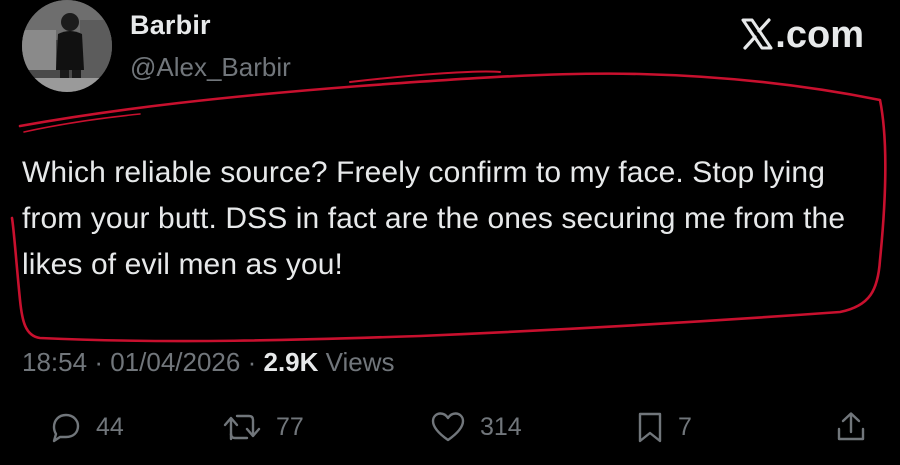 The height and width of the screenshot is (465, 900). Describe the element at coordinates (242, 427) in the screenshot. I see `repost-icon` at that location.